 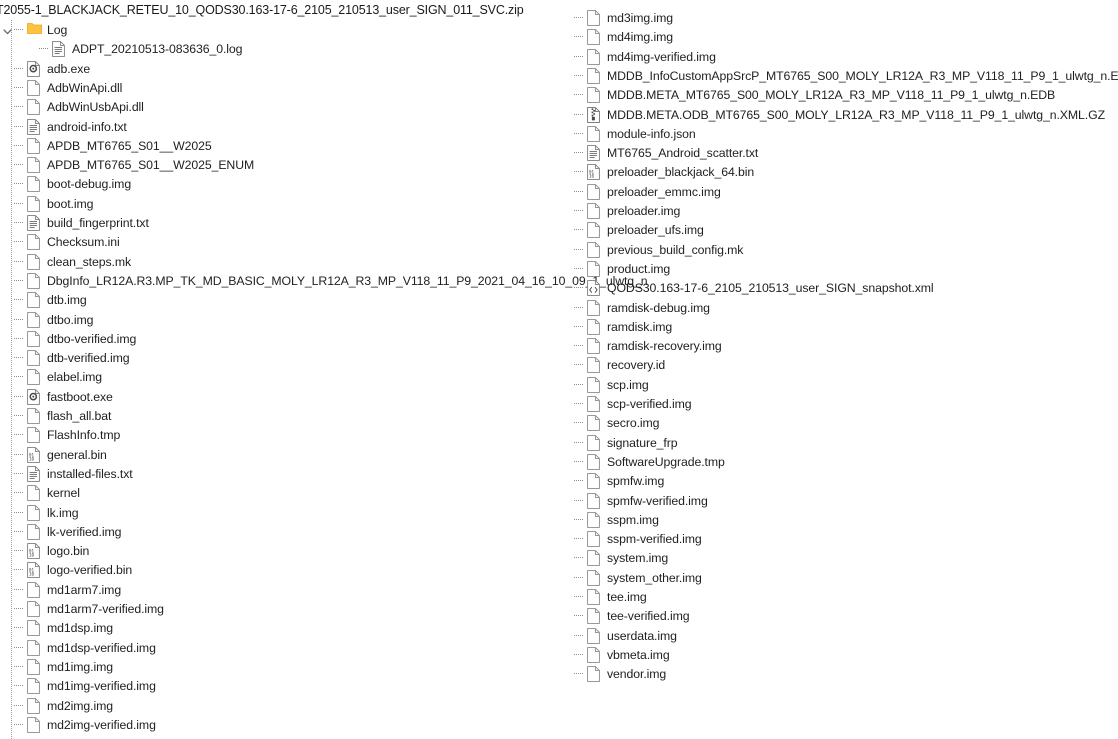 What do you see at coordinates (603, 596) in the screenshot?
I see `tree-file-row: tee.img` at bounding box center [603, 596].